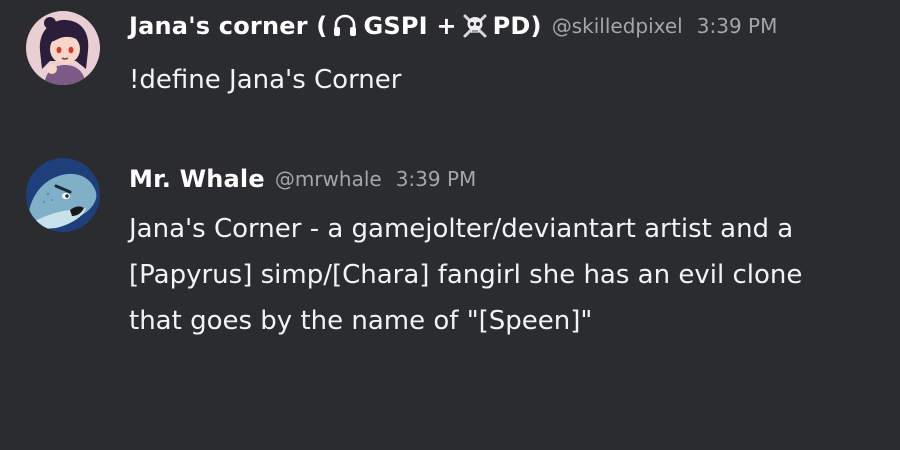 This screenshot has height=450, width=900. What do you see at coordinates (517, 26) in the screenshot?
I see `username-text: PD)` at bounding box center [517, 26].